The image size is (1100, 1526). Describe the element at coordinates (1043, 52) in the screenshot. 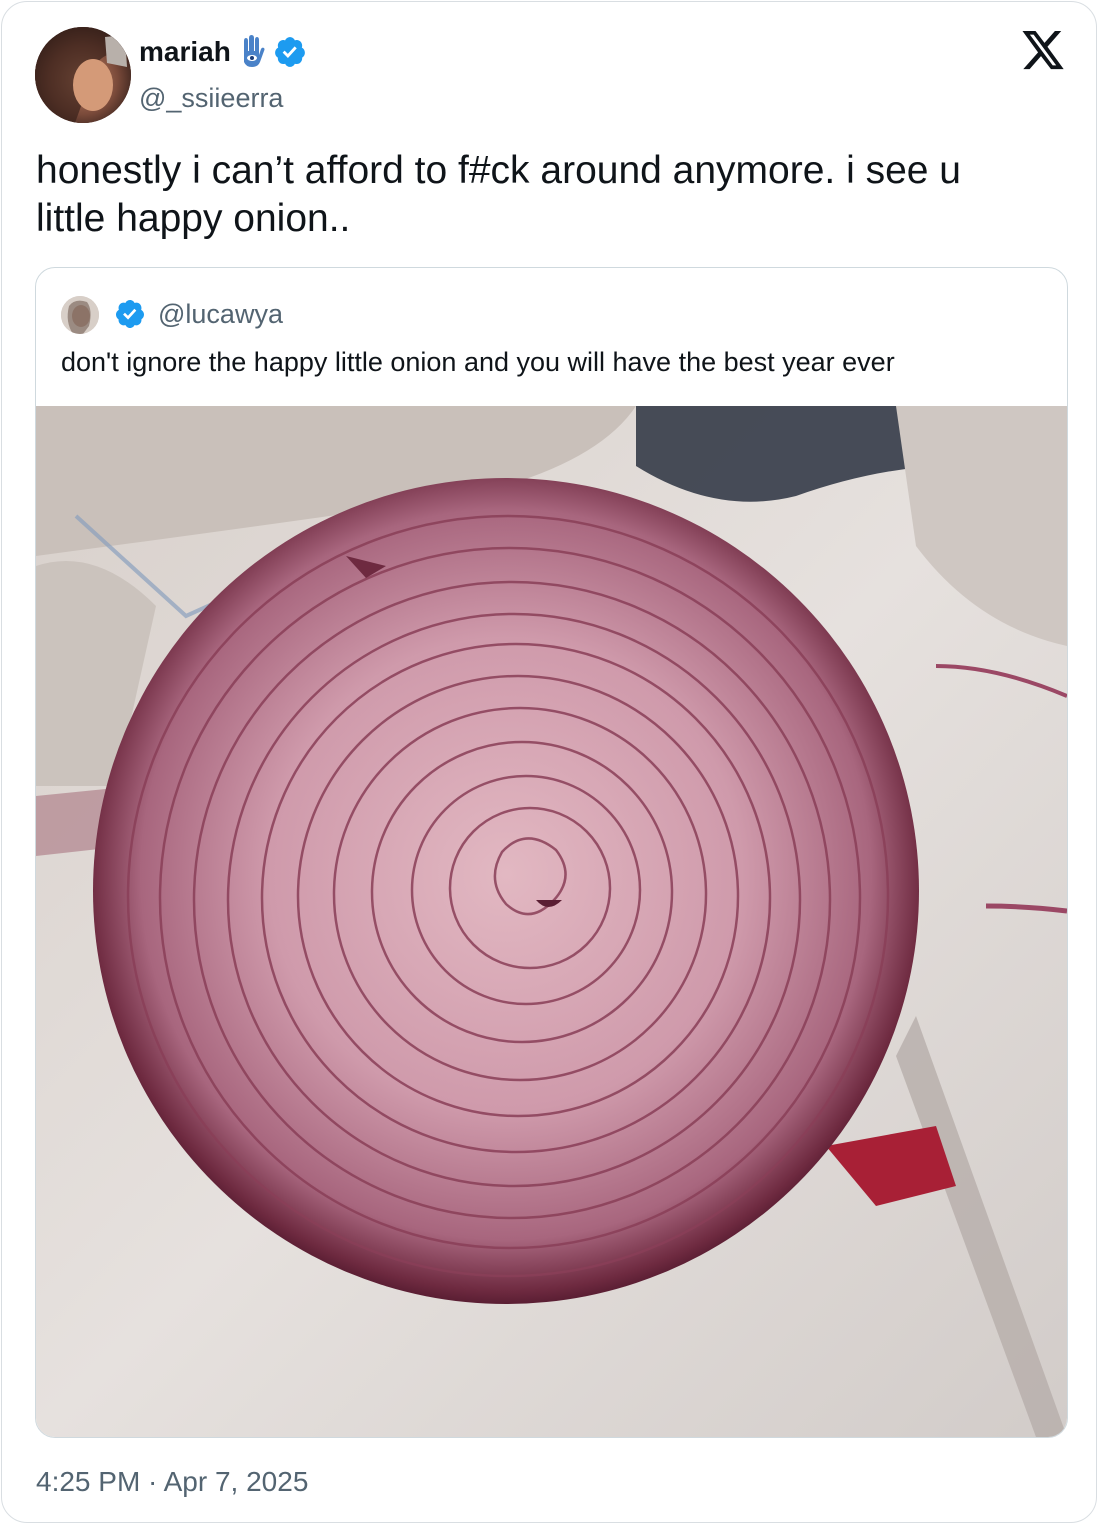

I see `x-logo-icon` at that location.